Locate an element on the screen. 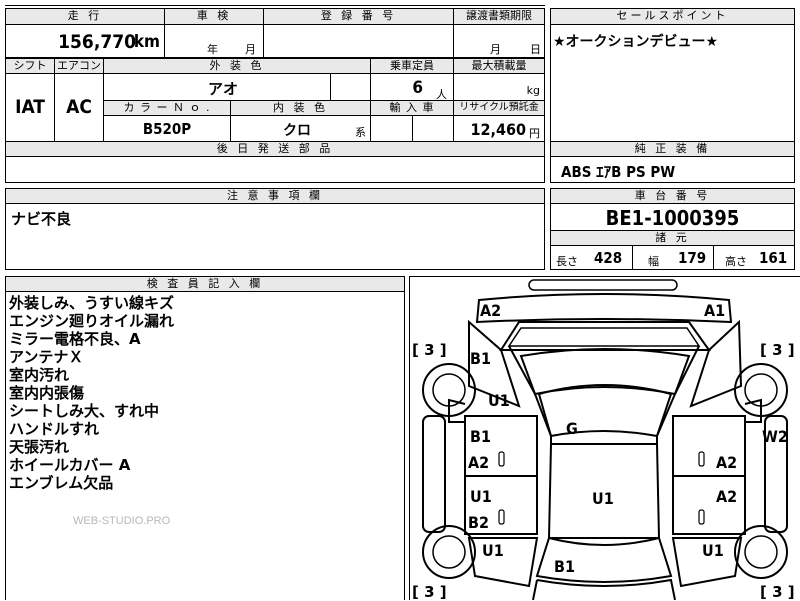 This screenshot has height=601, width=800. registration-header: 登 録 番 号 is located at coordinates (358, 16).